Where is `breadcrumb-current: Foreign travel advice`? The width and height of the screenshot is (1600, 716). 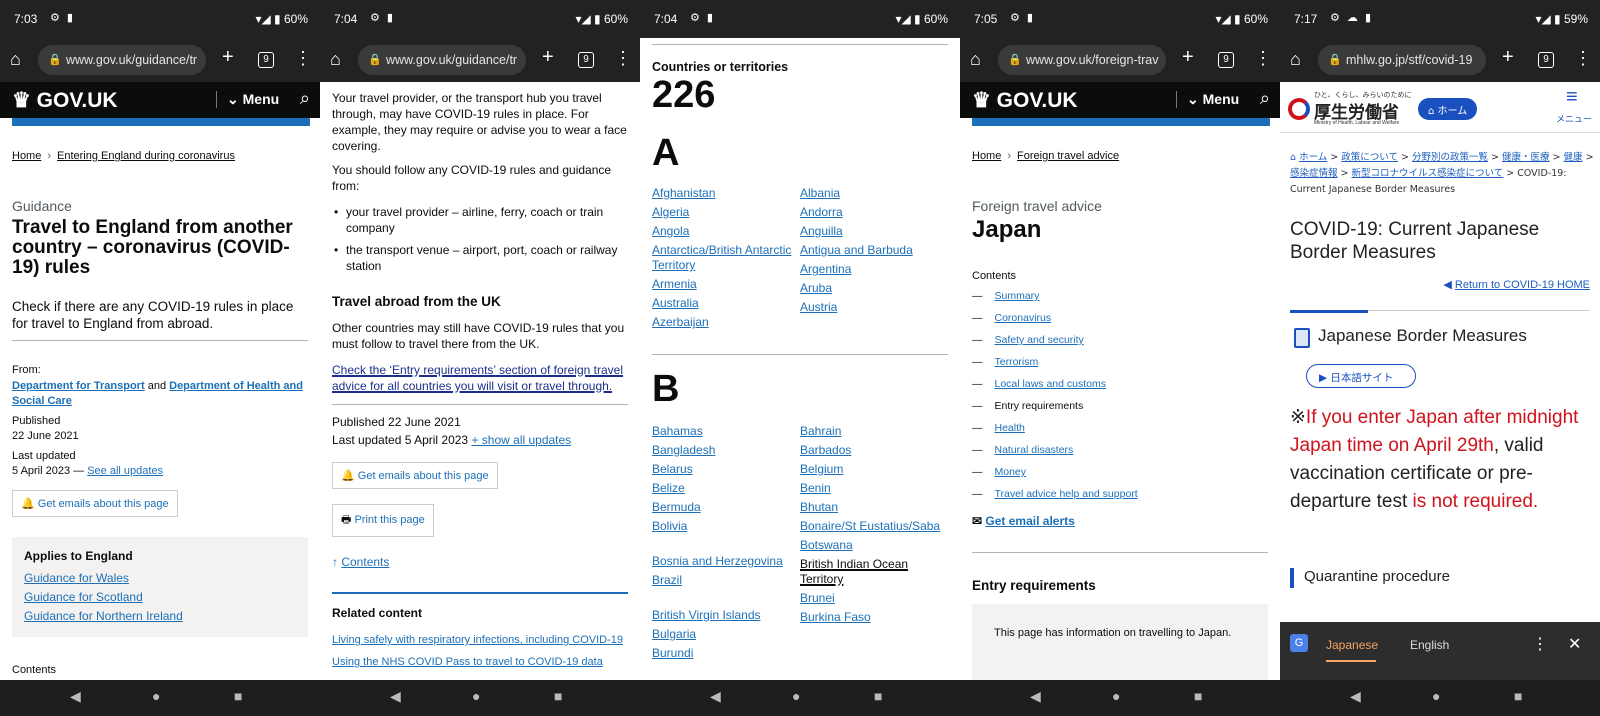
breadcrumb-current: Foreign travel advice is located at coordinates (1068, 156).